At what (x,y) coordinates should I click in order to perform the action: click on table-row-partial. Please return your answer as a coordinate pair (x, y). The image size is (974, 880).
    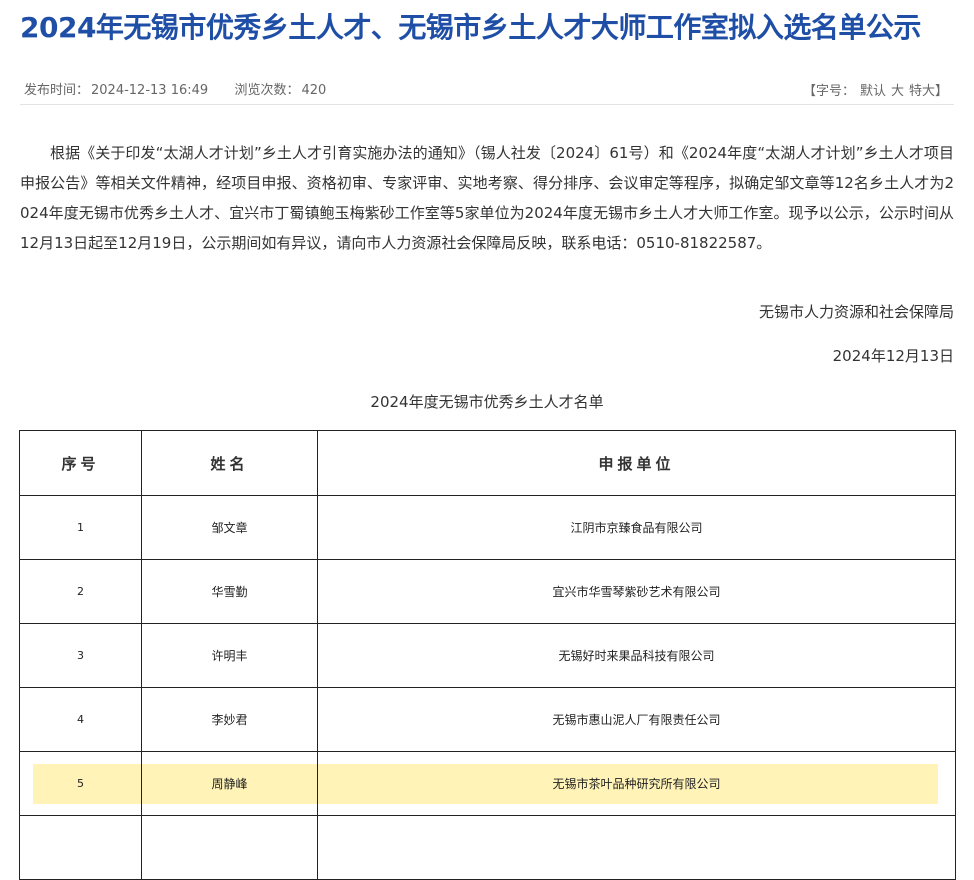
    Looking at the image, I should click on (487, 847).